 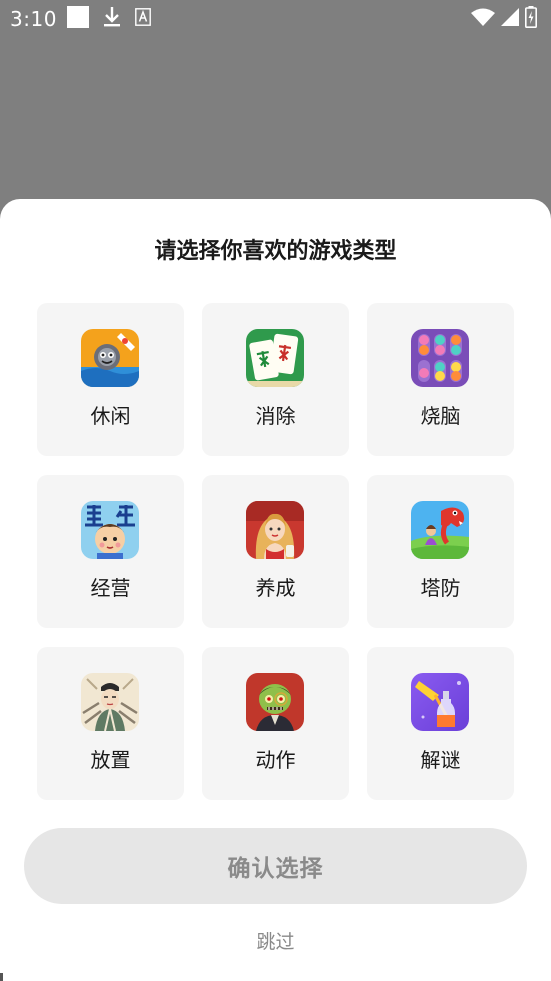 I want to click on notification-square-icon, so click(x=78, y=19).